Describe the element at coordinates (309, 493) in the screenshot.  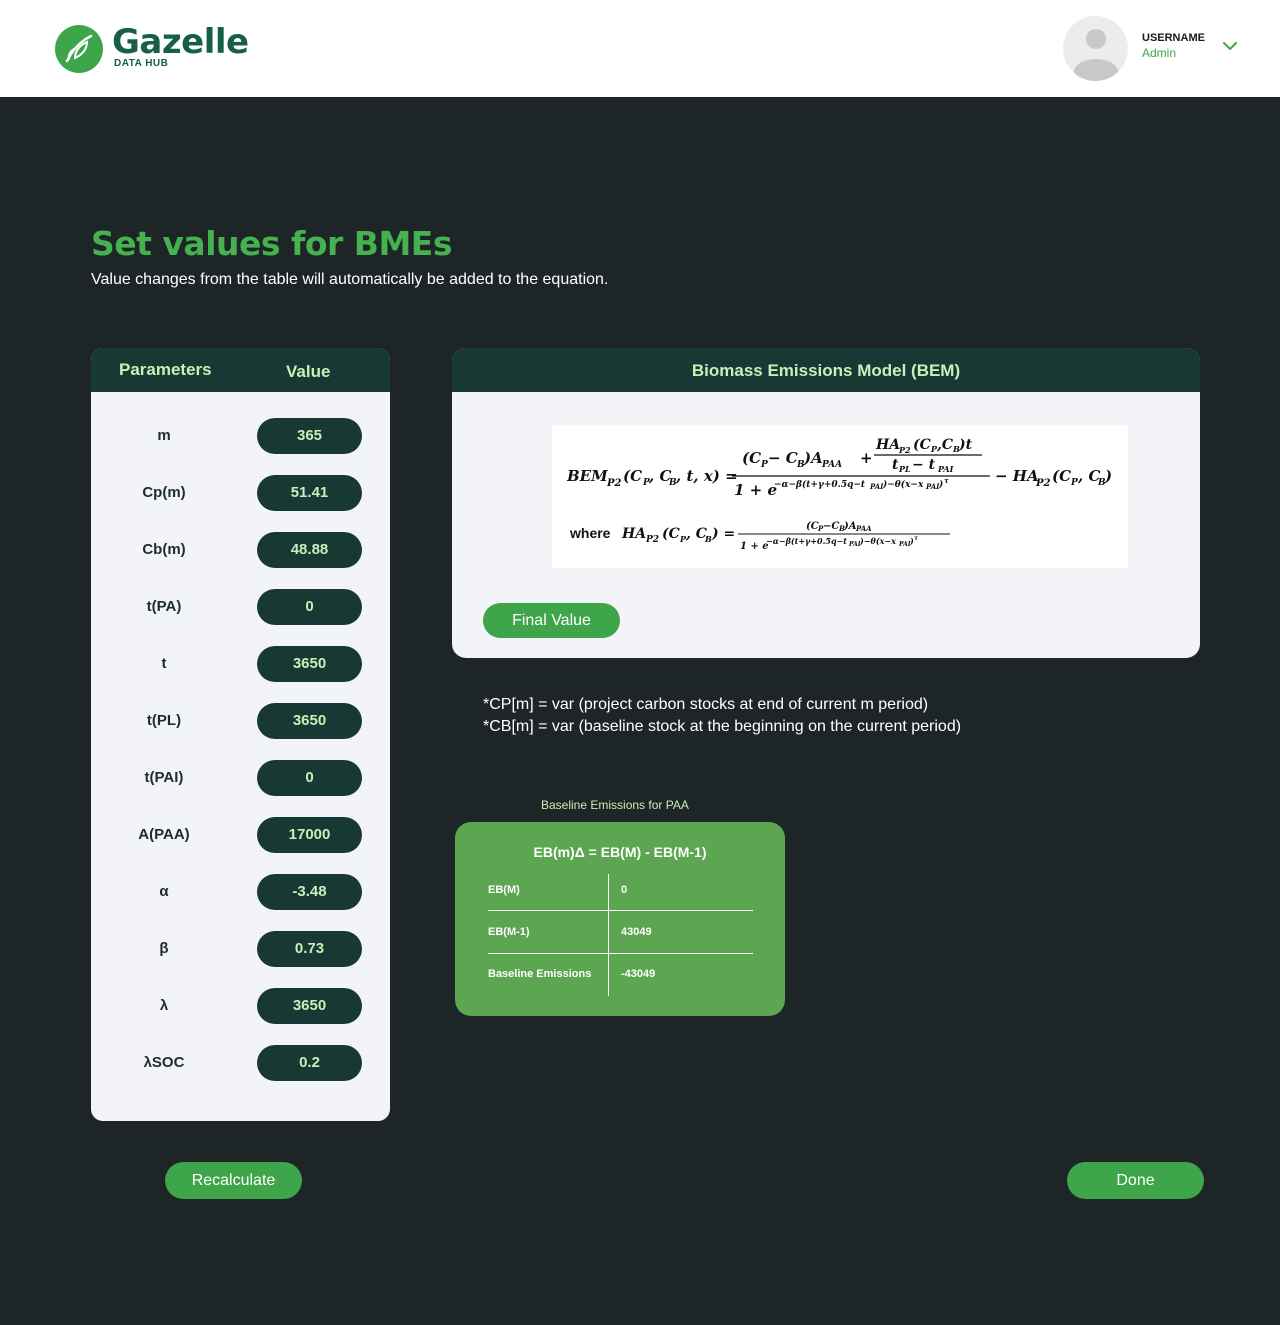
I see `parameter-value-input: 51.41` at that location.